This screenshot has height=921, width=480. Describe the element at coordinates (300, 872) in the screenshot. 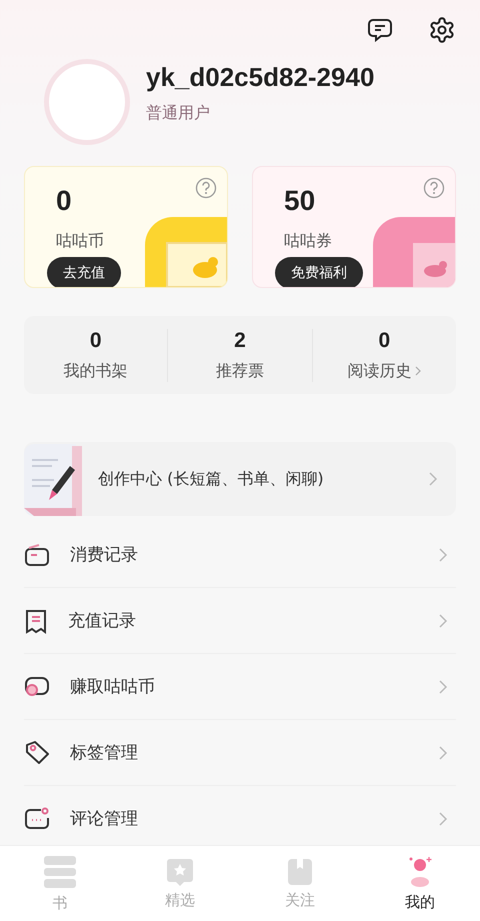

I see `book-icon` at that location.